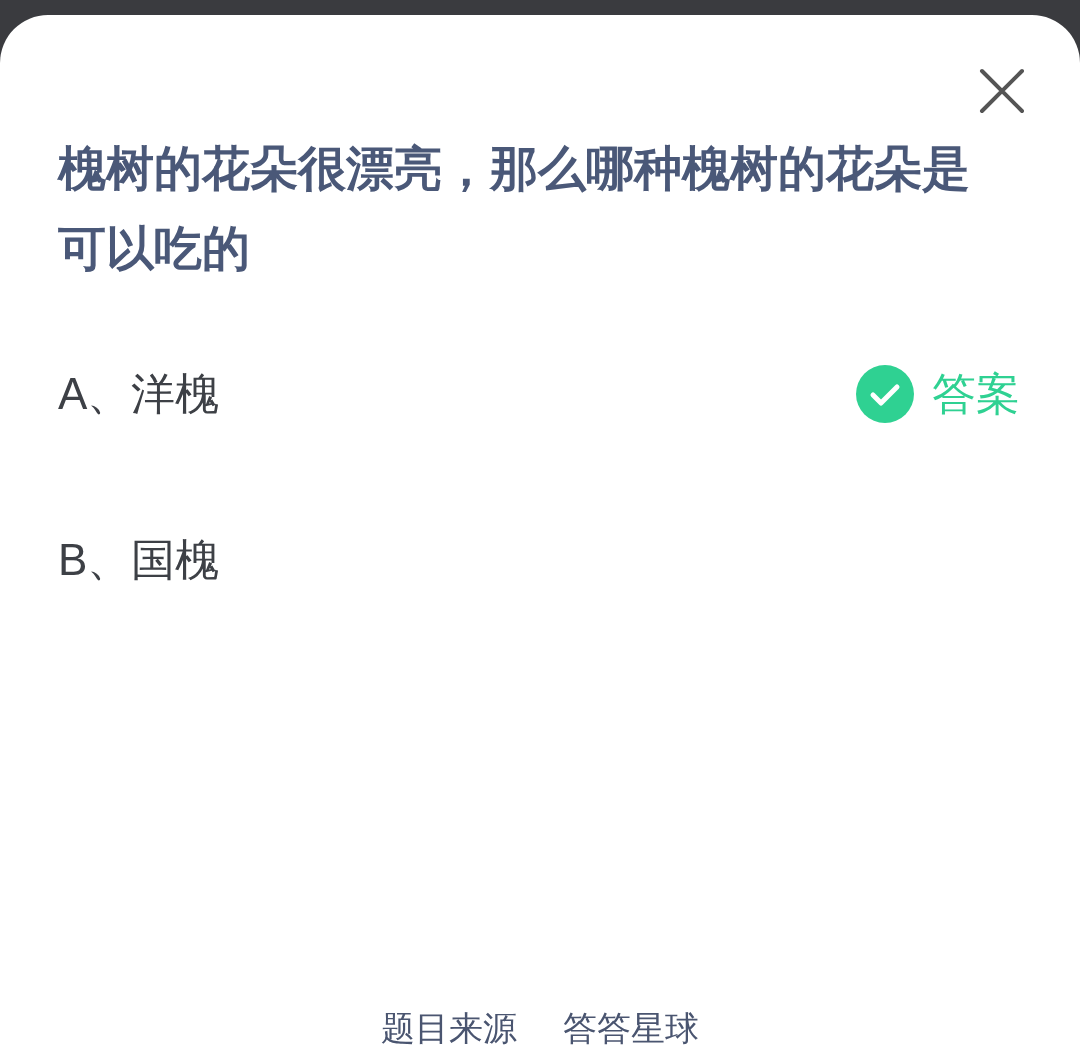 This screenshot has width=1080, height=1062. I want to click on check-icon, so click(885, 394).